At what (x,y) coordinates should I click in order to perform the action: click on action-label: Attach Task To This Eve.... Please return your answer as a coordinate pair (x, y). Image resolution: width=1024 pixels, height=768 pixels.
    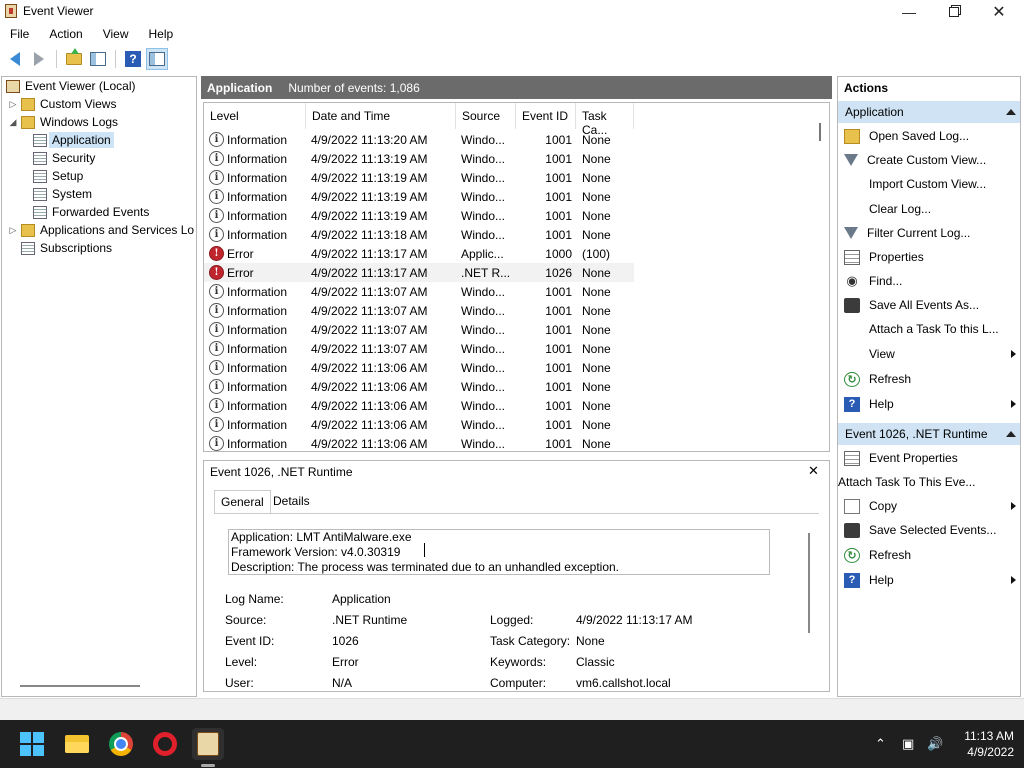
    Looking at the image, I should click on (907, 482).